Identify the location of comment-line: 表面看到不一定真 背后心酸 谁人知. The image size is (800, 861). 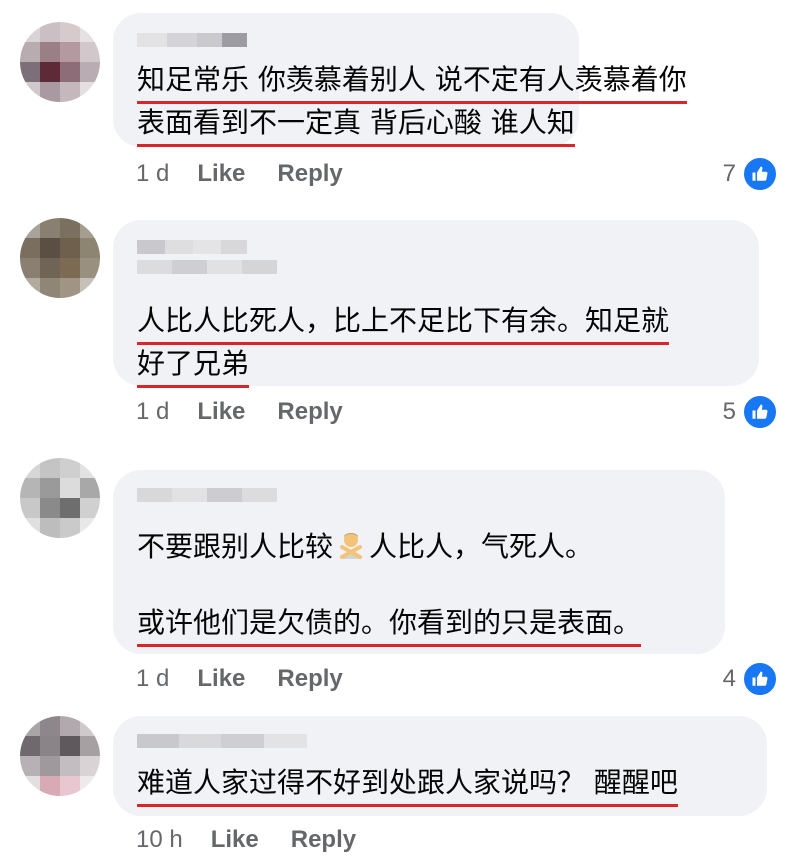
(356, 125).